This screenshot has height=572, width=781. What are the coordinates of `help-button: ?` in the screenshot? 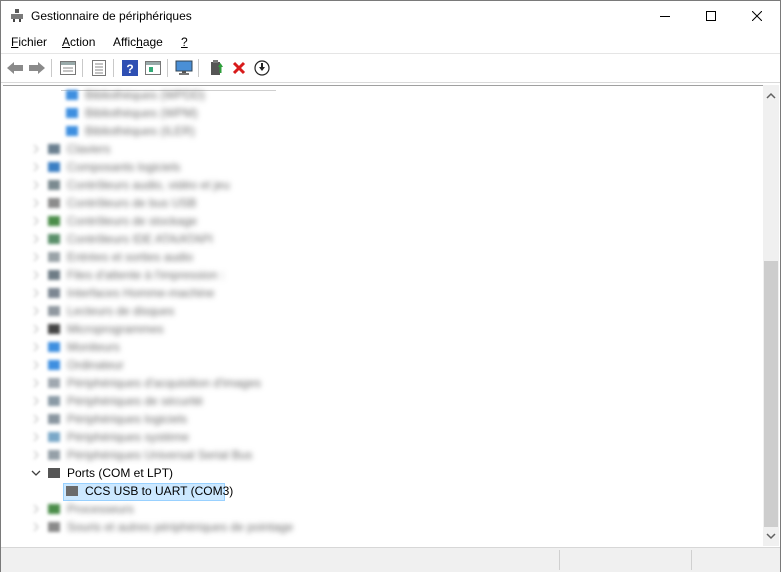 It's located at (130, 68).